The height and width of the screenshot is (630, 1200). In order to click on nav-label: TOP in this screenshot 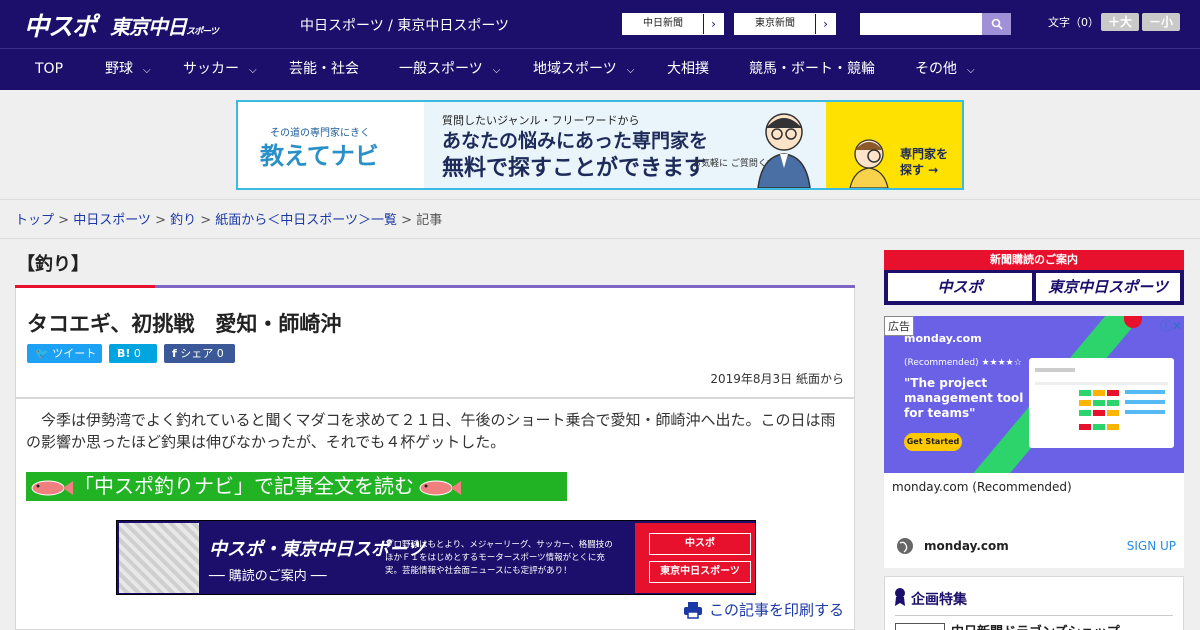, I will do `click(49, 69)`.